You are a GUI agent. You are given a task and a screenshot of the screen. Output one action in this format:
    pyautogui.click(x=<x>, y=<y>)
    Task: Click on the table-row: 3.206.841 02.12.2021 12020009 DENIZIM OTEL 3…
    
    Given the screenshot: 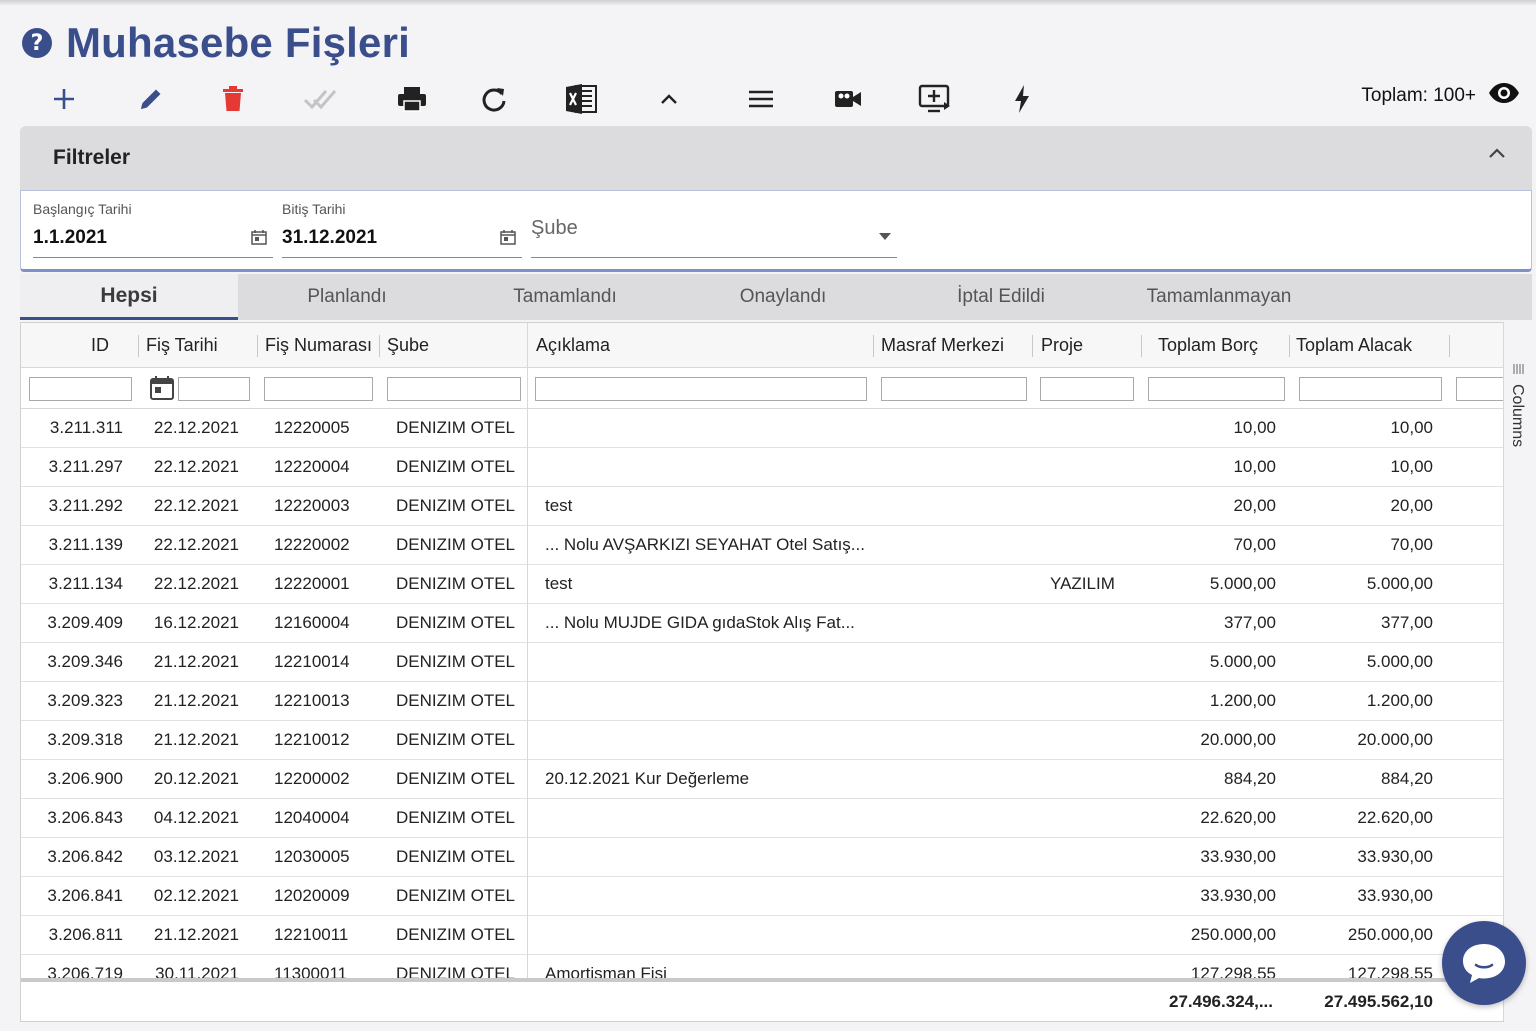 What is the action you would take?
    pyautogui.click(x=762, y=896)
    